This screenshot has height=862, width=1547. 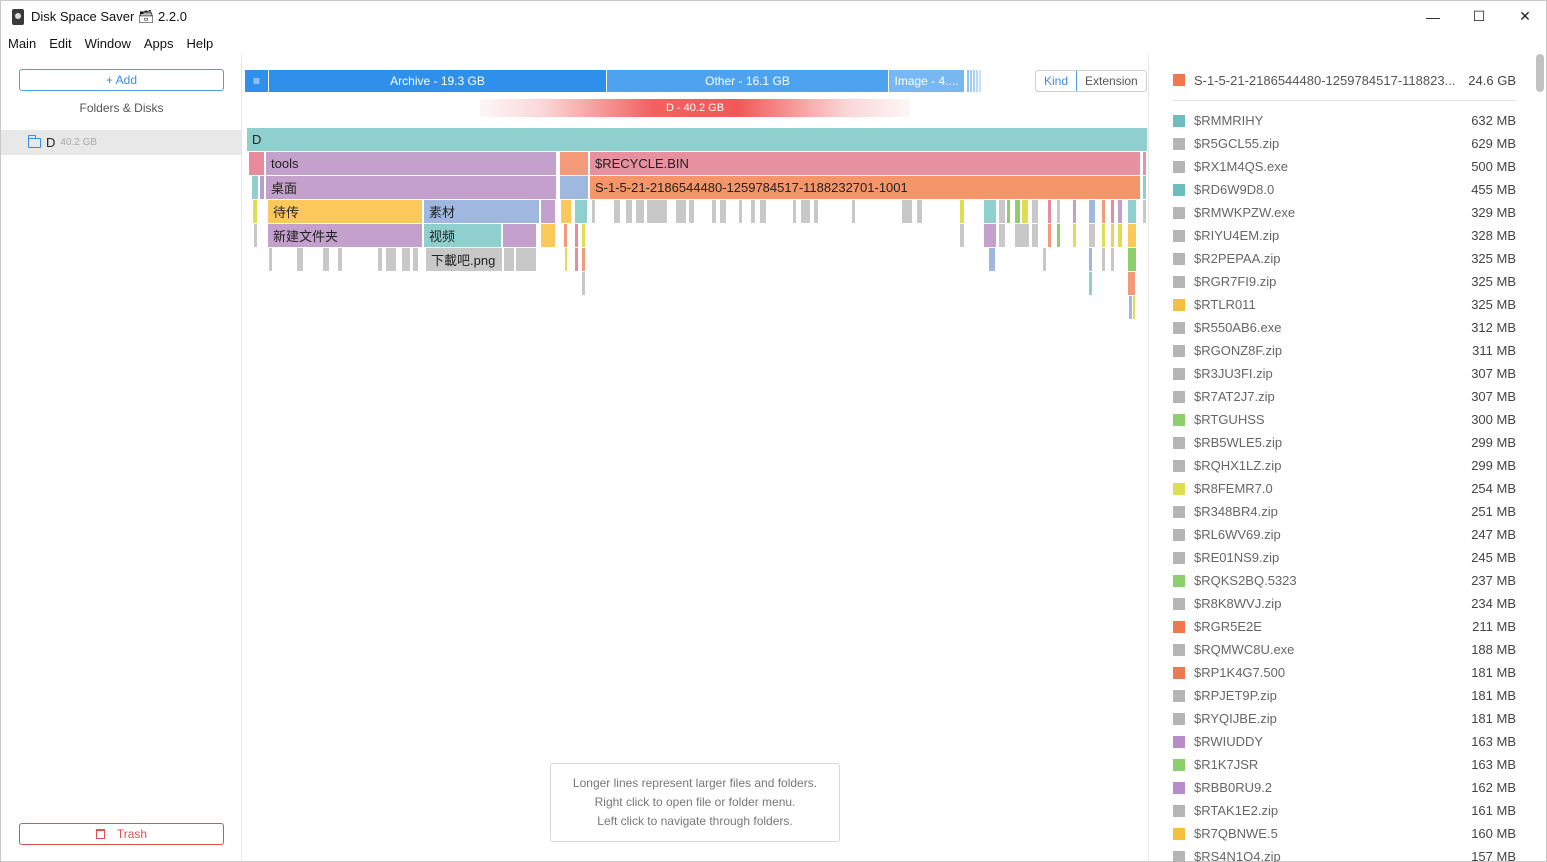 What do you see at coordinates (1344, 557) in the screenshot?
I see `file-list-item: $RE01NS9.zip 245 MB` at bounding box center [1344, 557].